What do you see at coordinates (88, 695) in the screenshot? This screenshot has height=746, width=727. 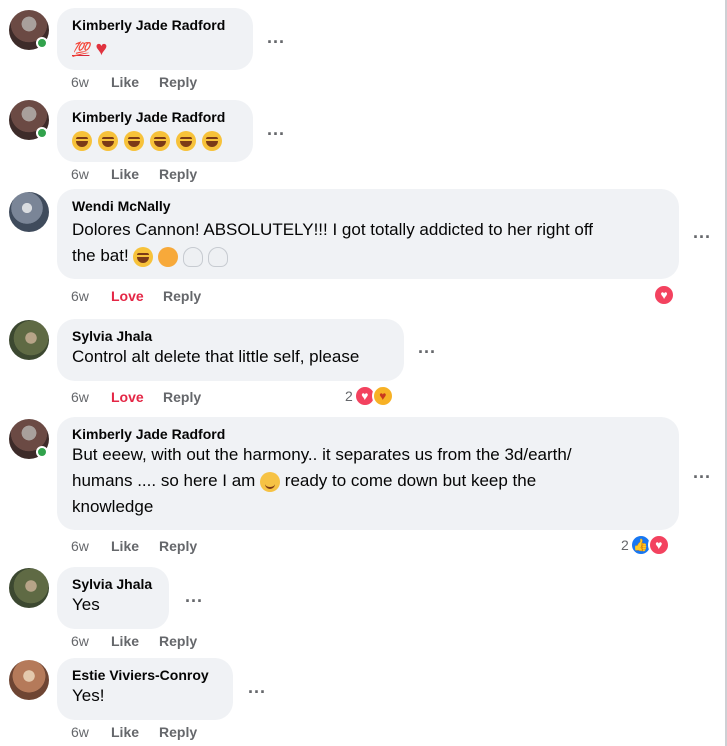 I see `comment-text: Yes!` at bounding box center [88, 695].